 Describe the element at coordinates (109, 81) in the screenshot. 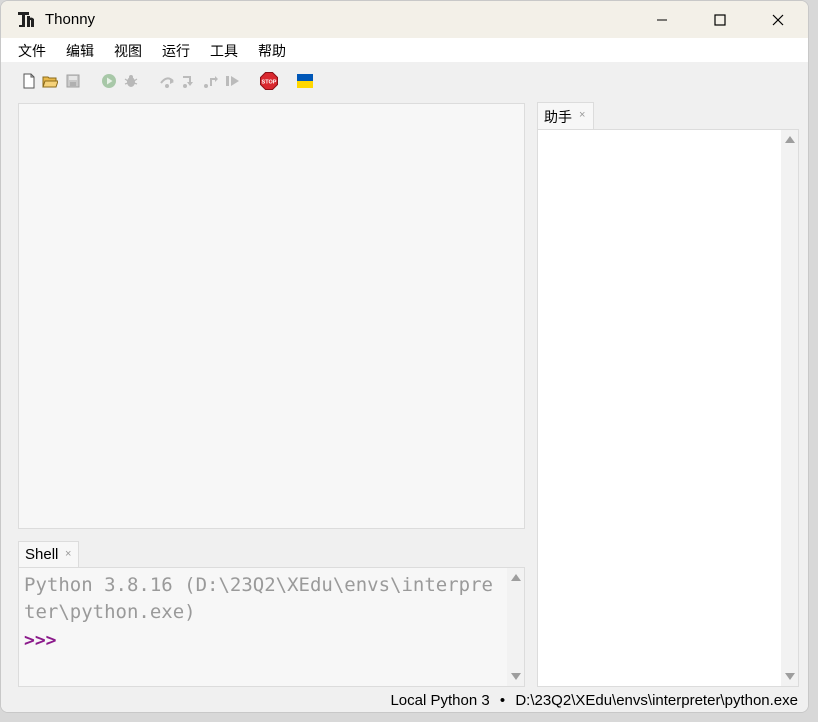

I see `run-icon` at that location.